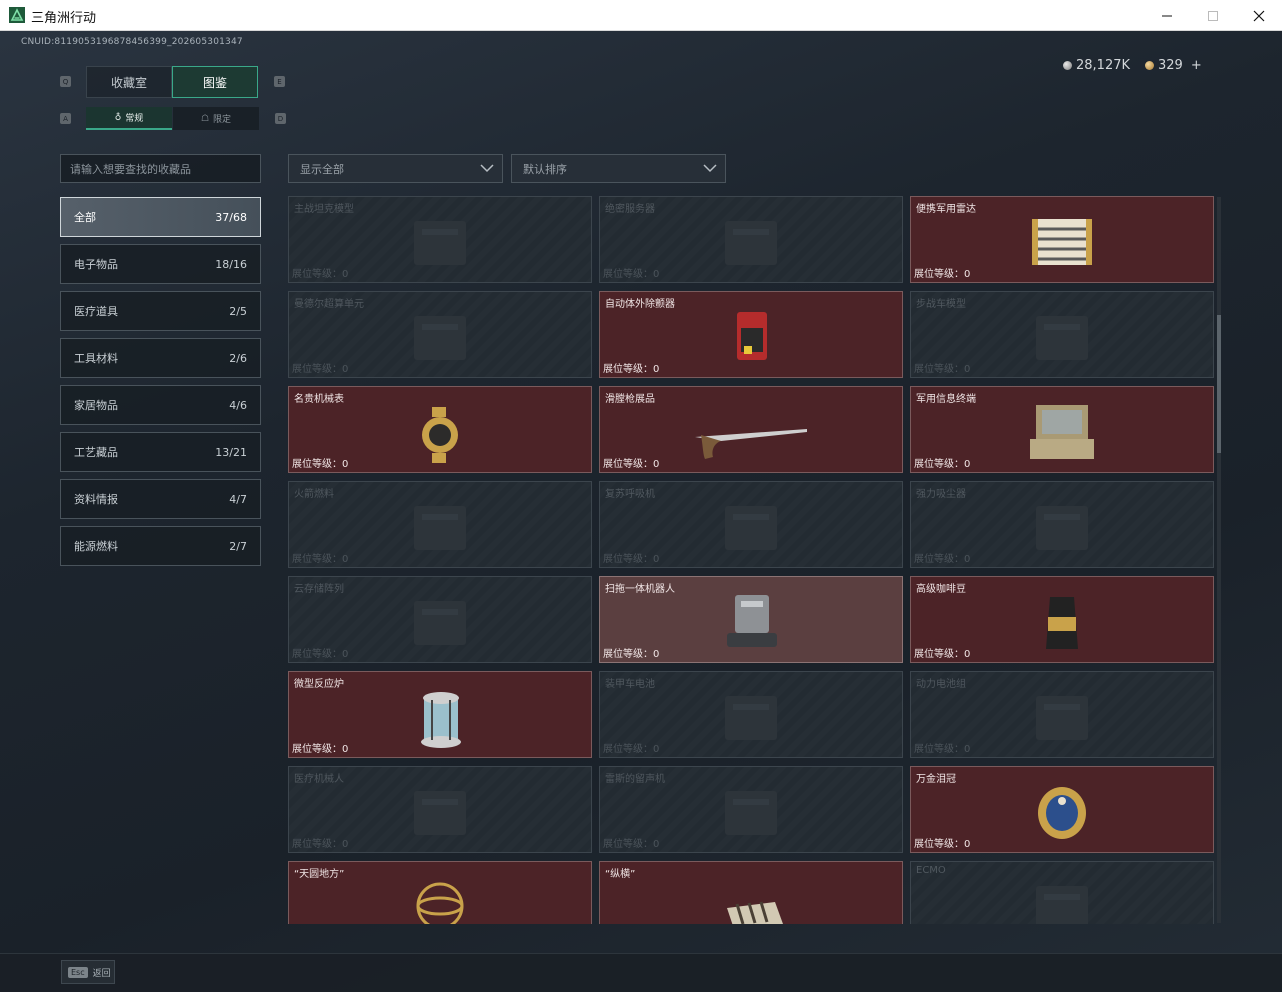  What do you see at coordinates (205, 118) in the screenshot?
I see `limited-icon: ☖` at bounding box center [205, 118].